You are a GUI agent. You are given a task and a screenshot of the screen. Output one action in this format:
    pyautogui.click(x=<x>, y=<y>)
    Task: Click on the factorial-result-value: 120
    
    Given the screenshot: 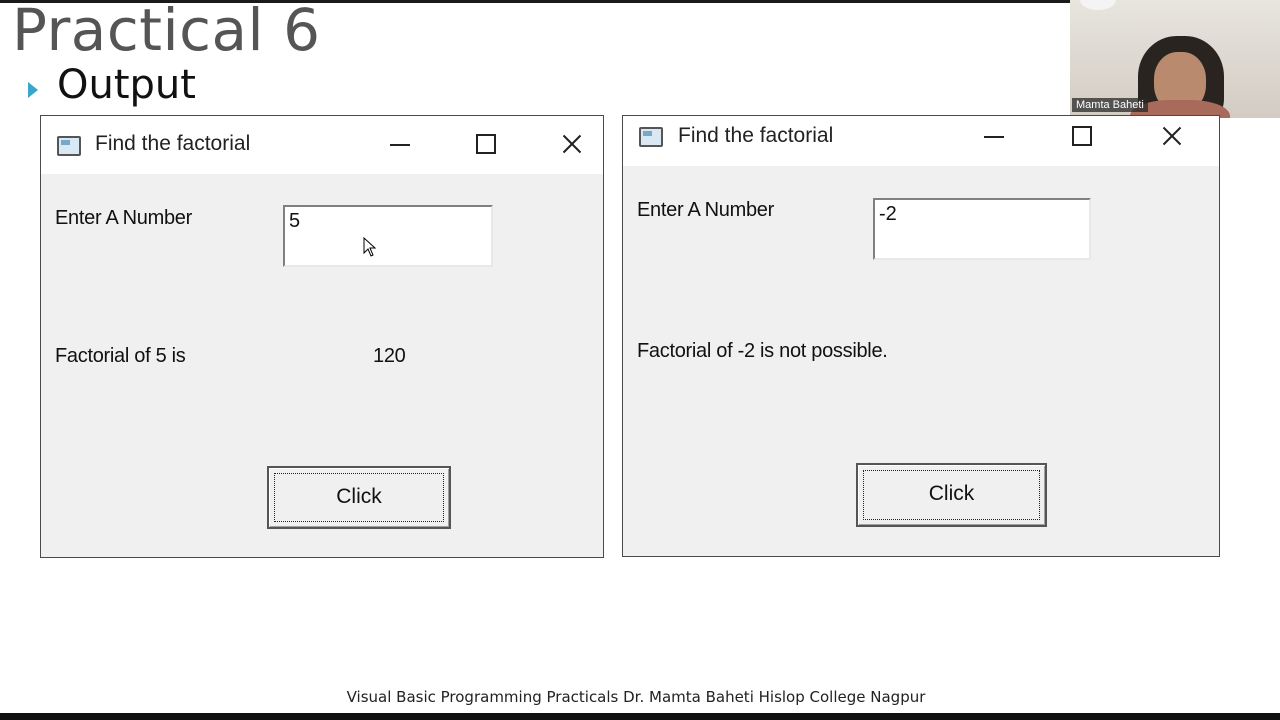 What is the action you would take?
    pyautogui.click(x=389, y=356)
    